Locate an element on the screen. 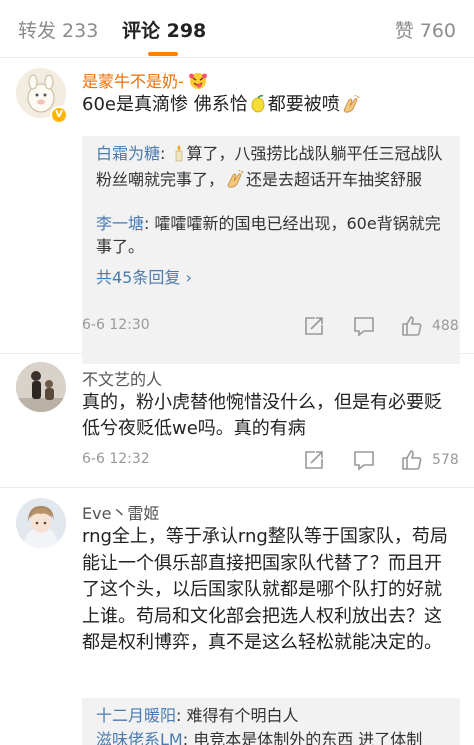 Image resolution: width=474 pixels, height=745 pixels. tongue-emoji-icon is located at coordinates (198, 83).